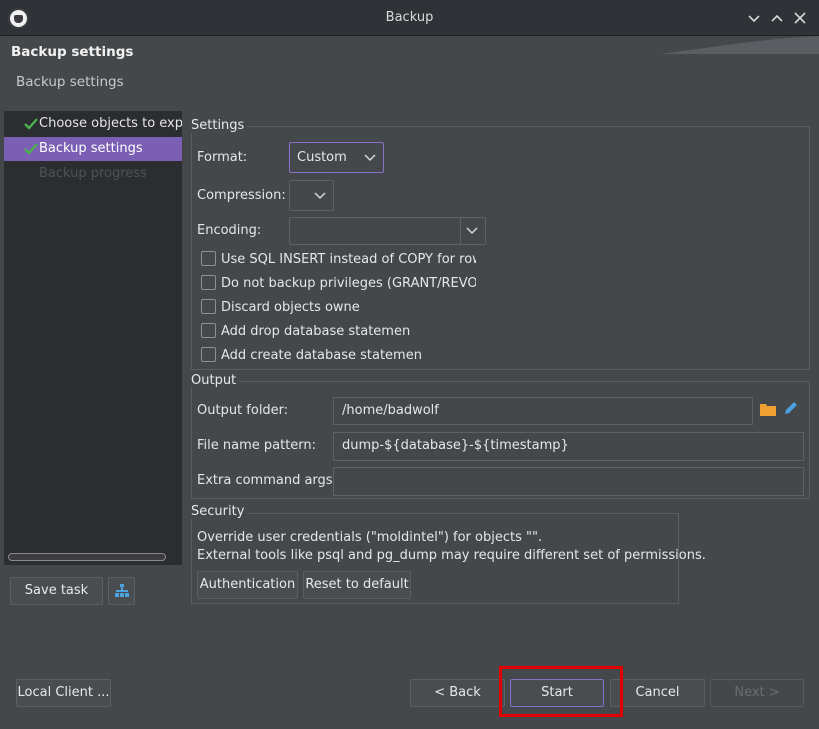  Describe the element at coordinates (568, 446) in the screenshot. I see `file-name-pattern-input: dump-${database}-${timestamp}` at that location.